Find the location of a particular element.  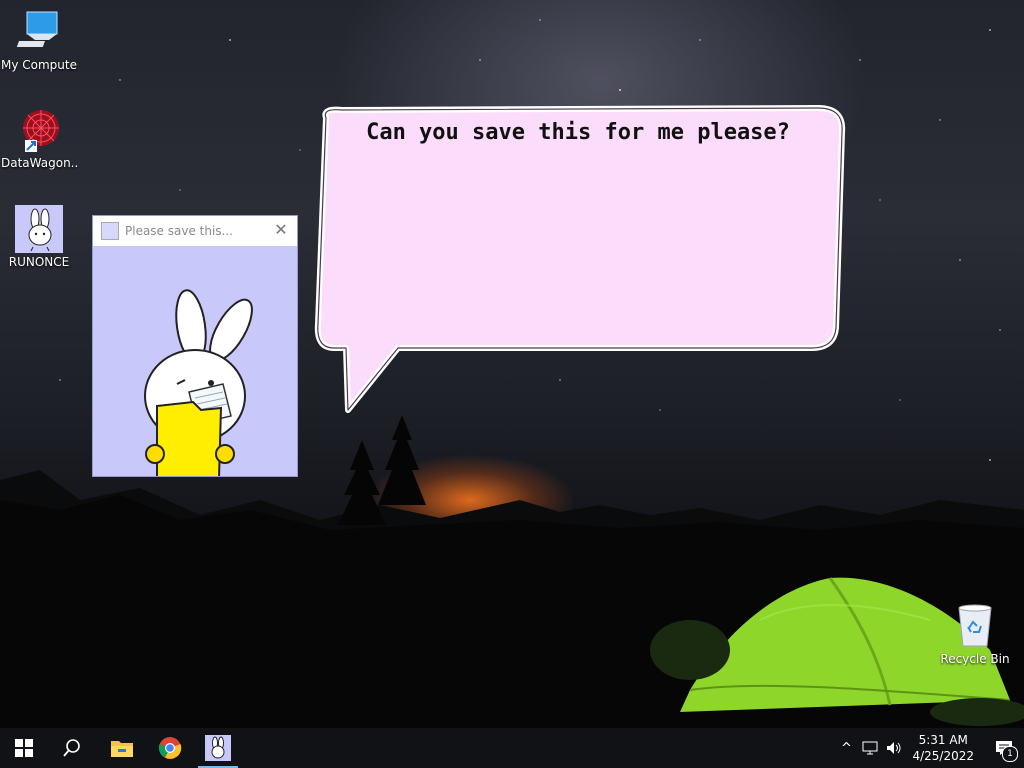

please-save-window: Please save this... ✕ is located at coordinates (195, 350).